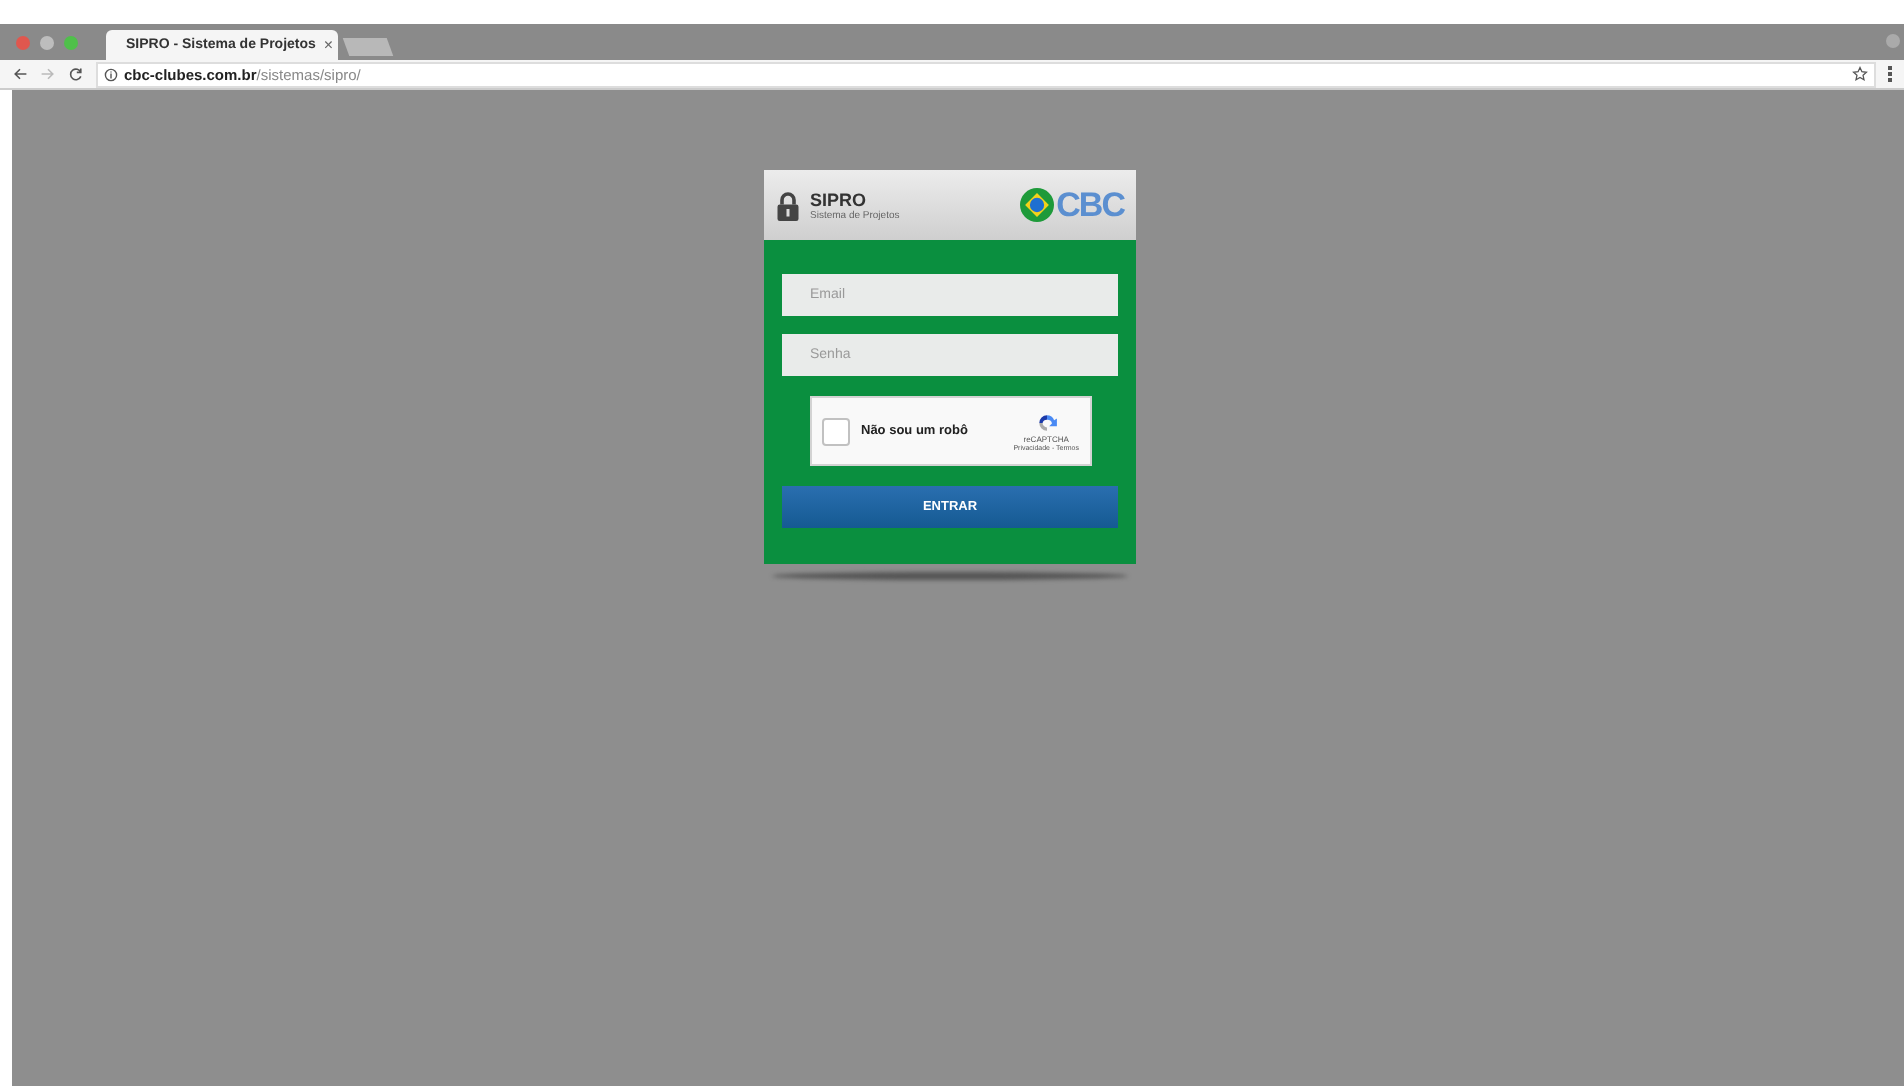 This screenshot has width=1904, height=1086. I want to click on back-icon, so click(20, 74).